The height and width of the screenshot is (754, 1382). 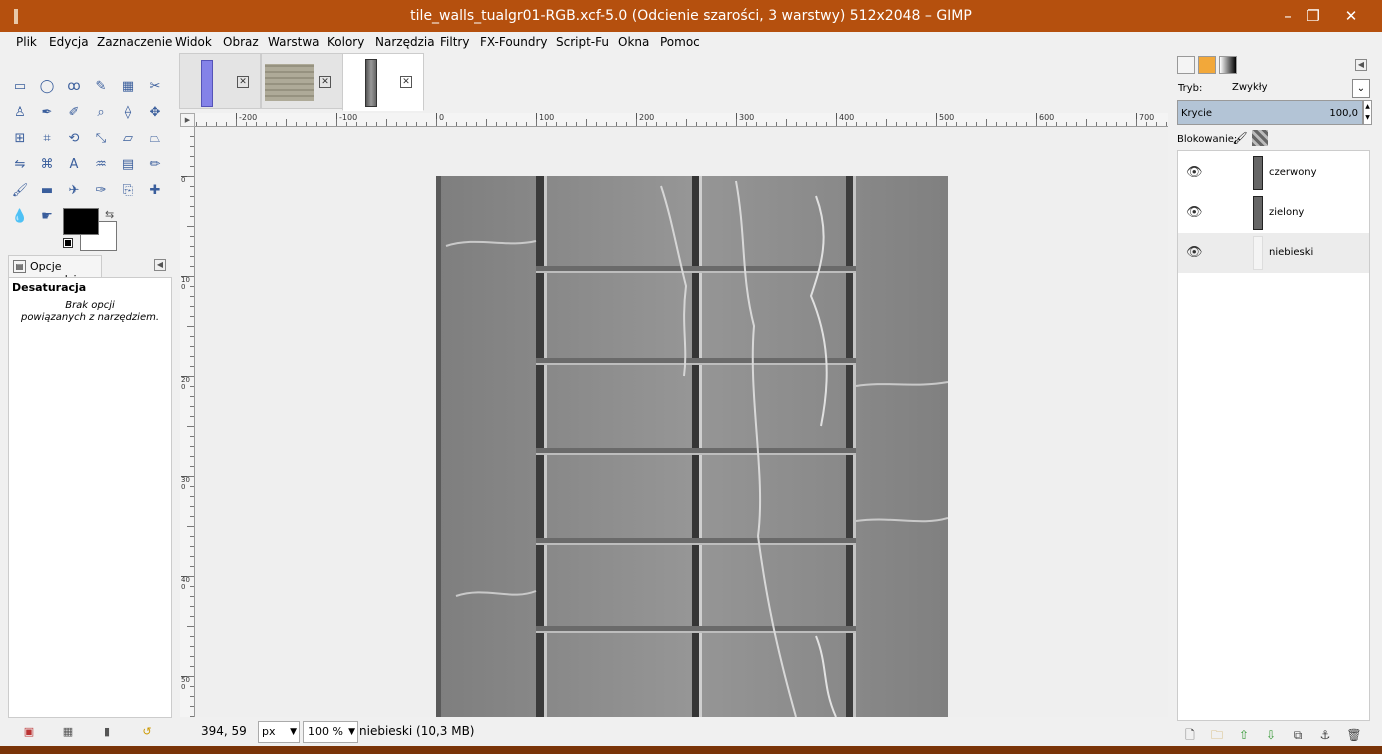 What do you see at coordinates (680, 42) in the screenshot?
I see `menu-pomoc: Pomoc` at bounding box center [680, 42].